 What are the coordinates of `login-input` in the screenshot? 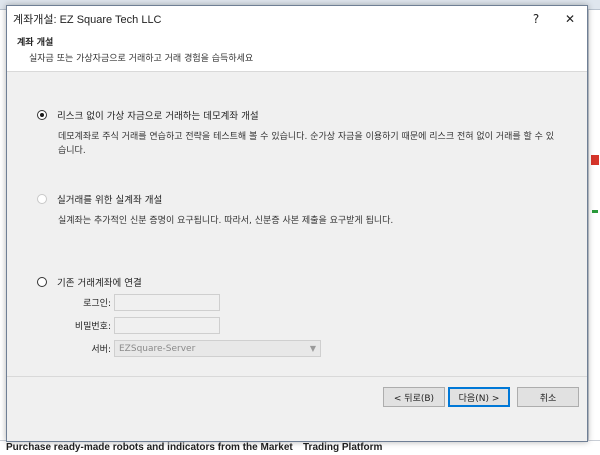 It's located at (167, 302).